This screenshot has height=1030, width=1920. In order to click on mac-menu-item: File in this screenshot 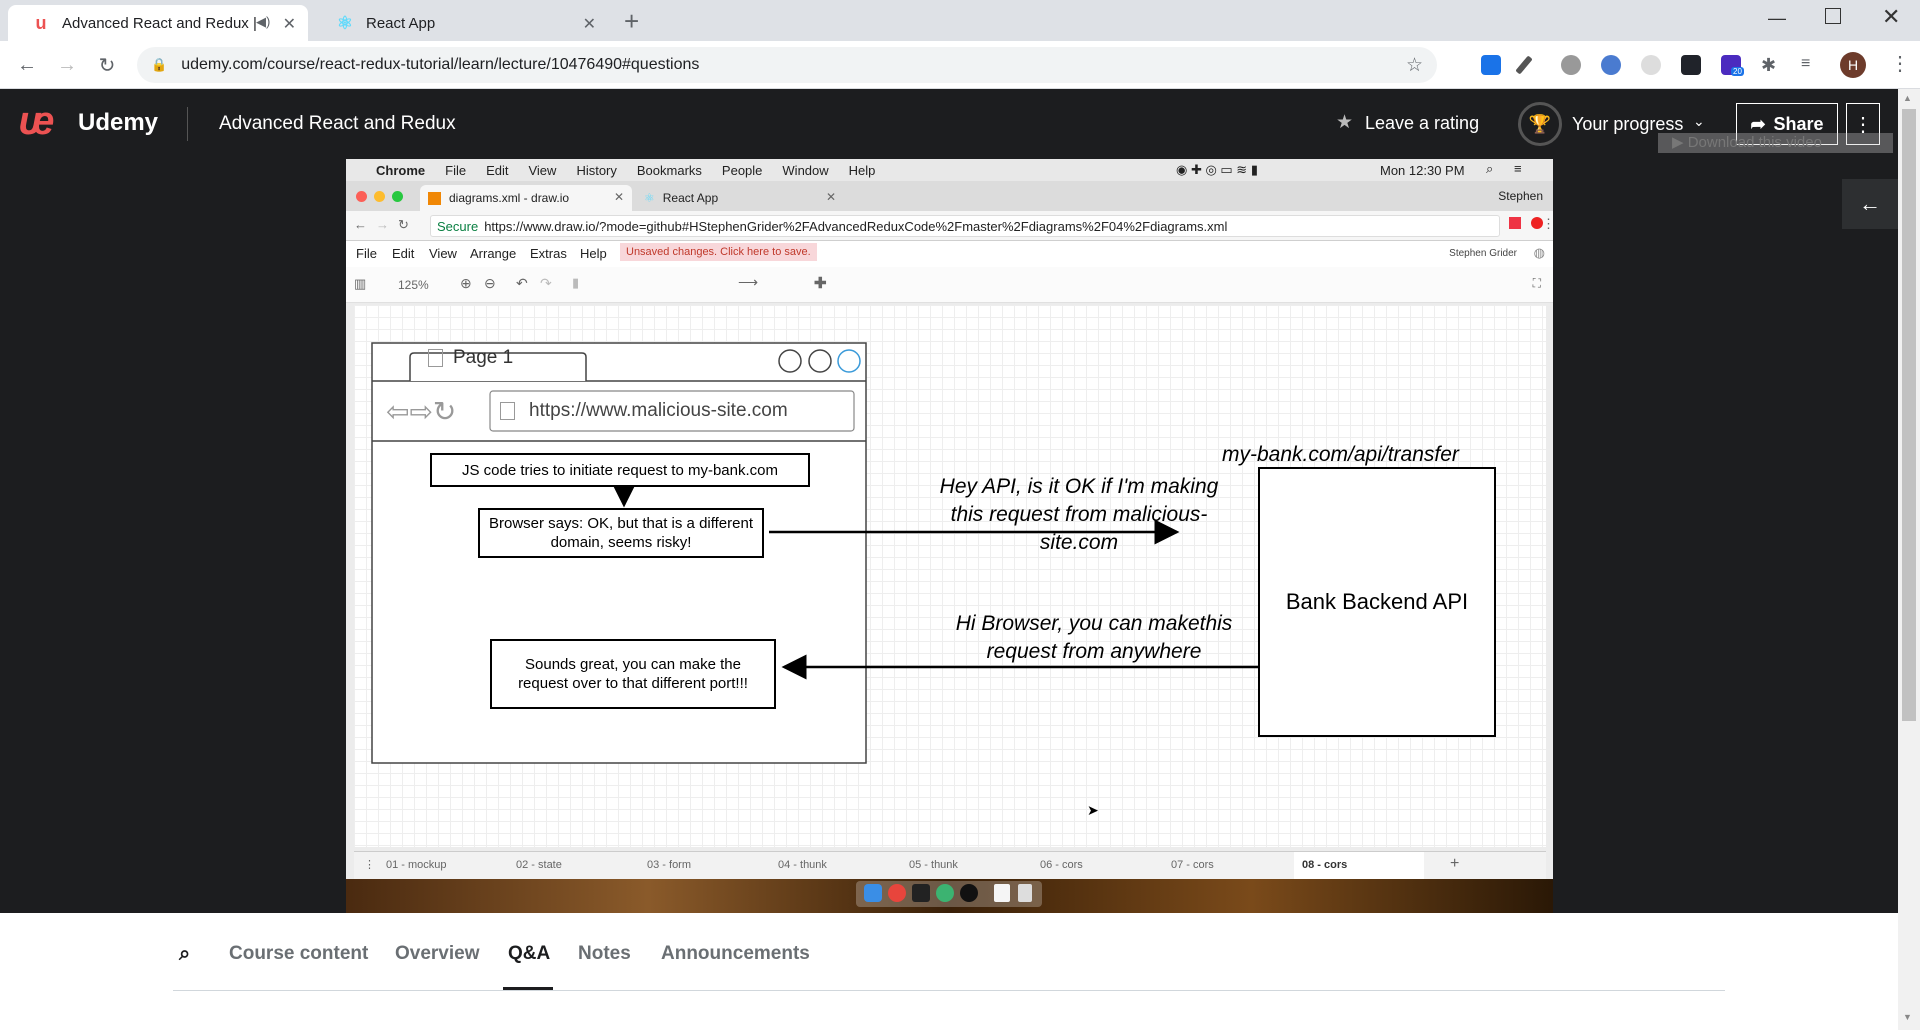, I will do `click(456, 170)`.